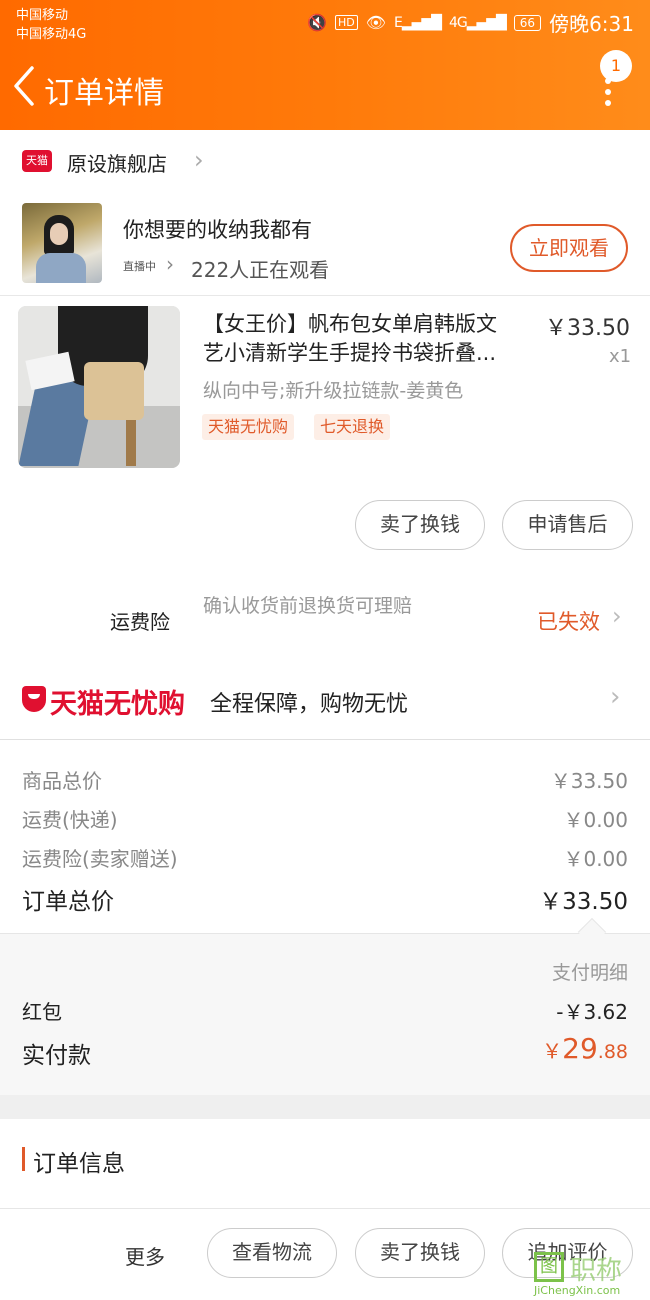 The image size is (650, 1300). I want to click on status-icons: 🔇 HD 👁 E▂▄▆█ 4G▂▄▆█ 66 傍晚6:31, so click(470, 22).